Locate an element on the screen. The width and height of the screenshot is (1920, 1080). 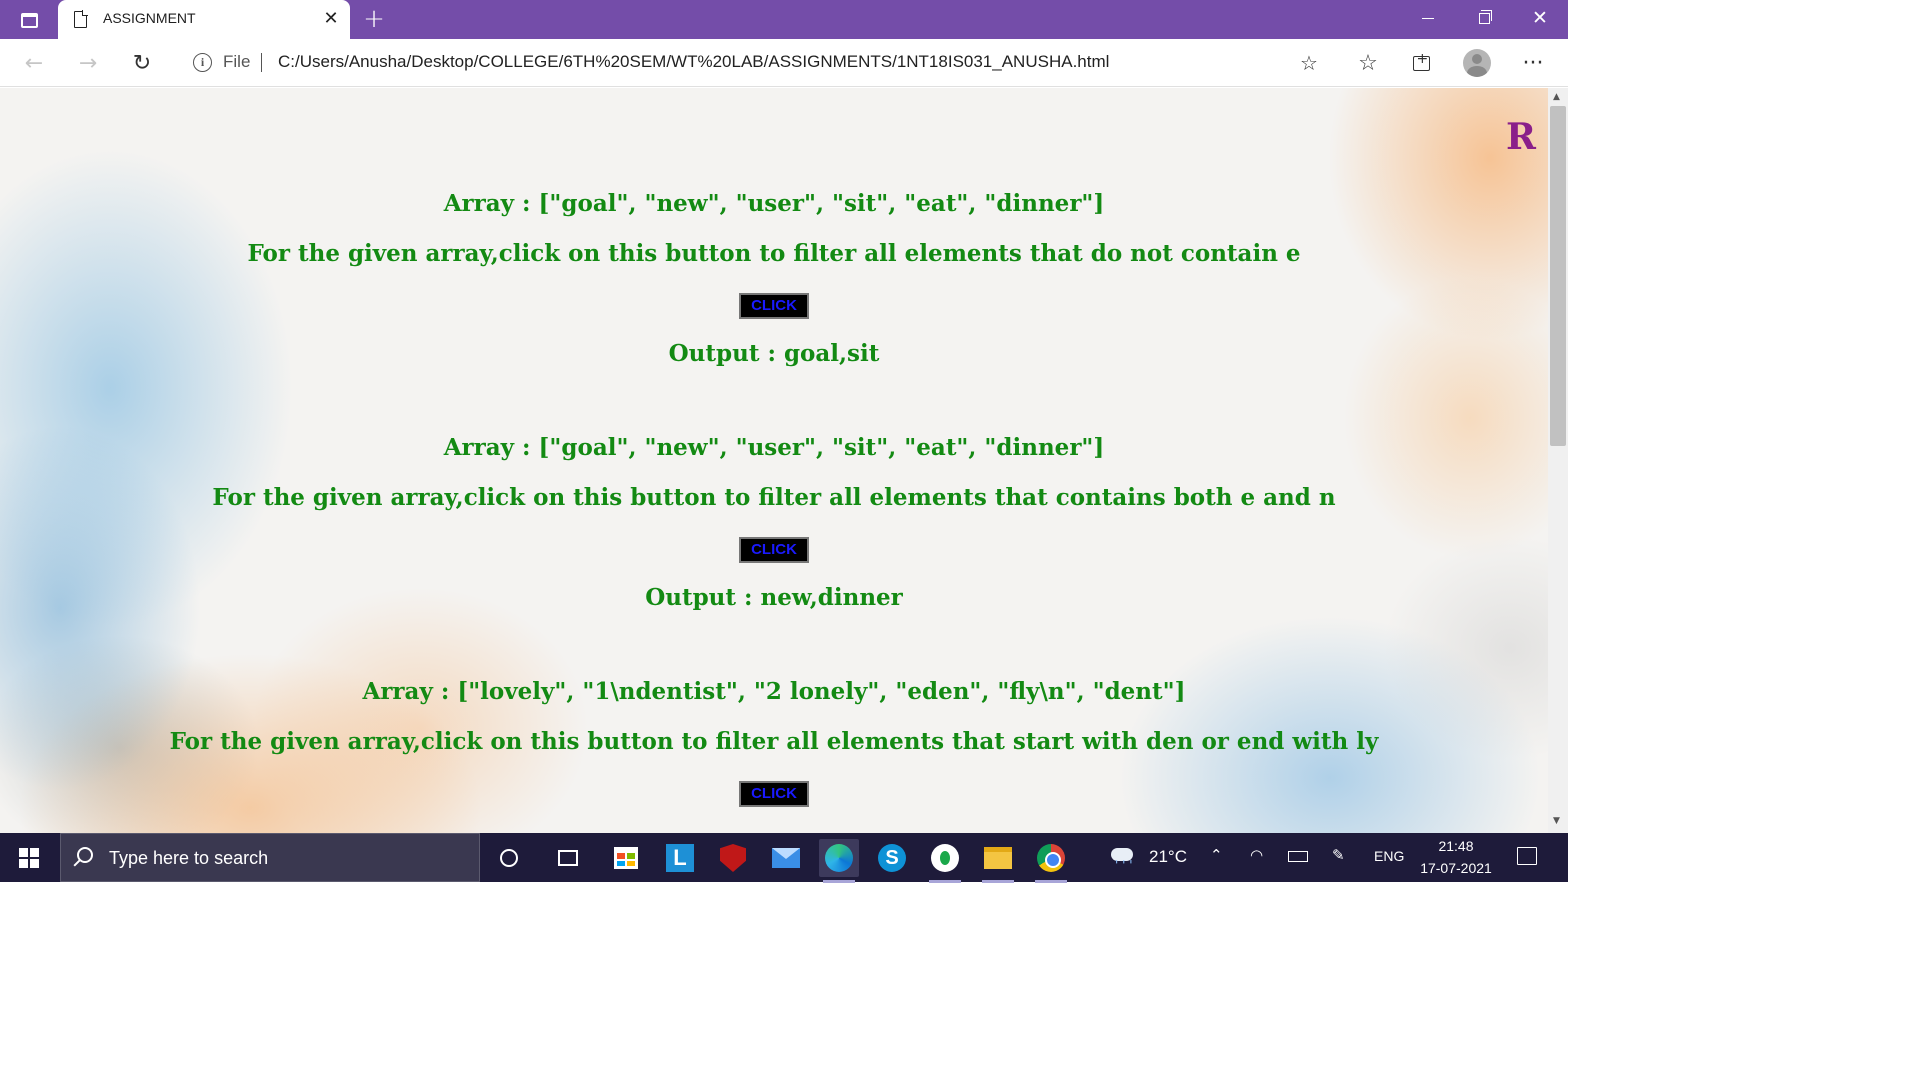
tab-actions-button is located at coordinates (29, 20).